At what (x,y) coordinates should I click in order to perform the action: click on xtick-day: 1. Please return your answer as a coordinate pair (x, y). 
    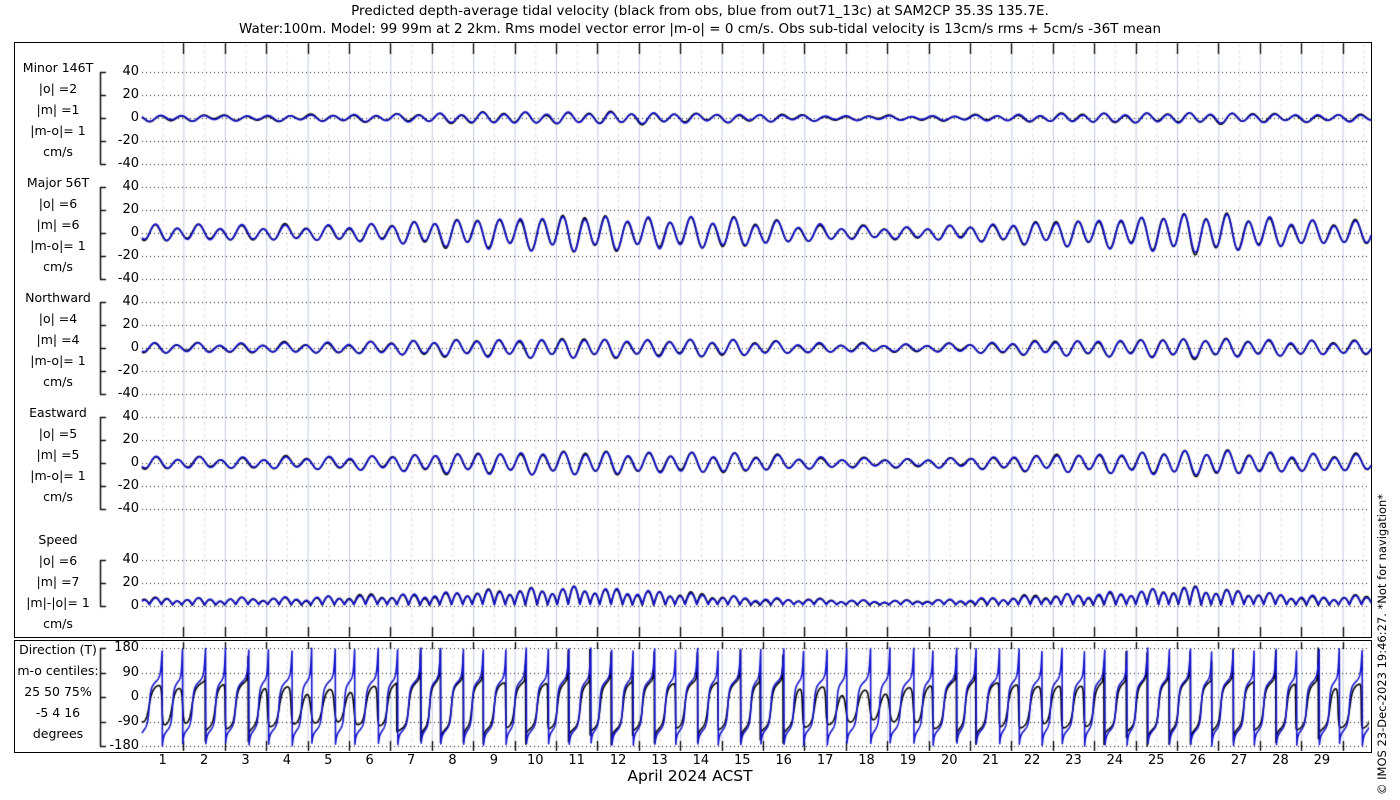
    Looking at the image, I should click on (162, 760).